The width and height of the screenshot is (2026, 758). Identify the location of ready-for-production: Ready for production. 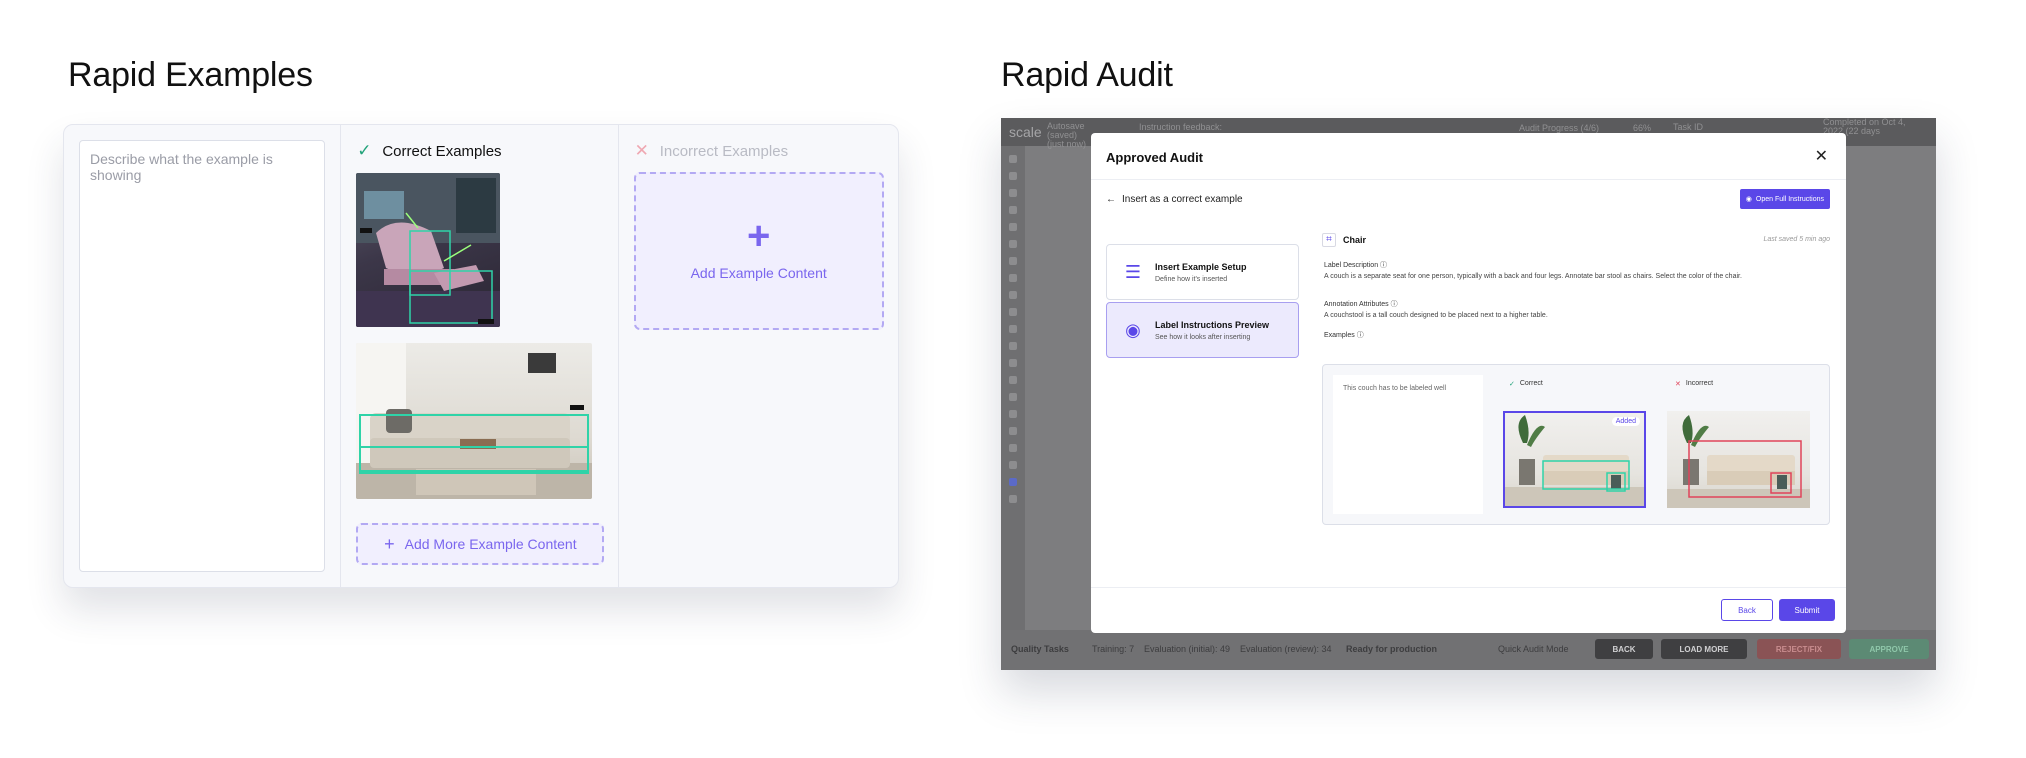
(1392, 649).